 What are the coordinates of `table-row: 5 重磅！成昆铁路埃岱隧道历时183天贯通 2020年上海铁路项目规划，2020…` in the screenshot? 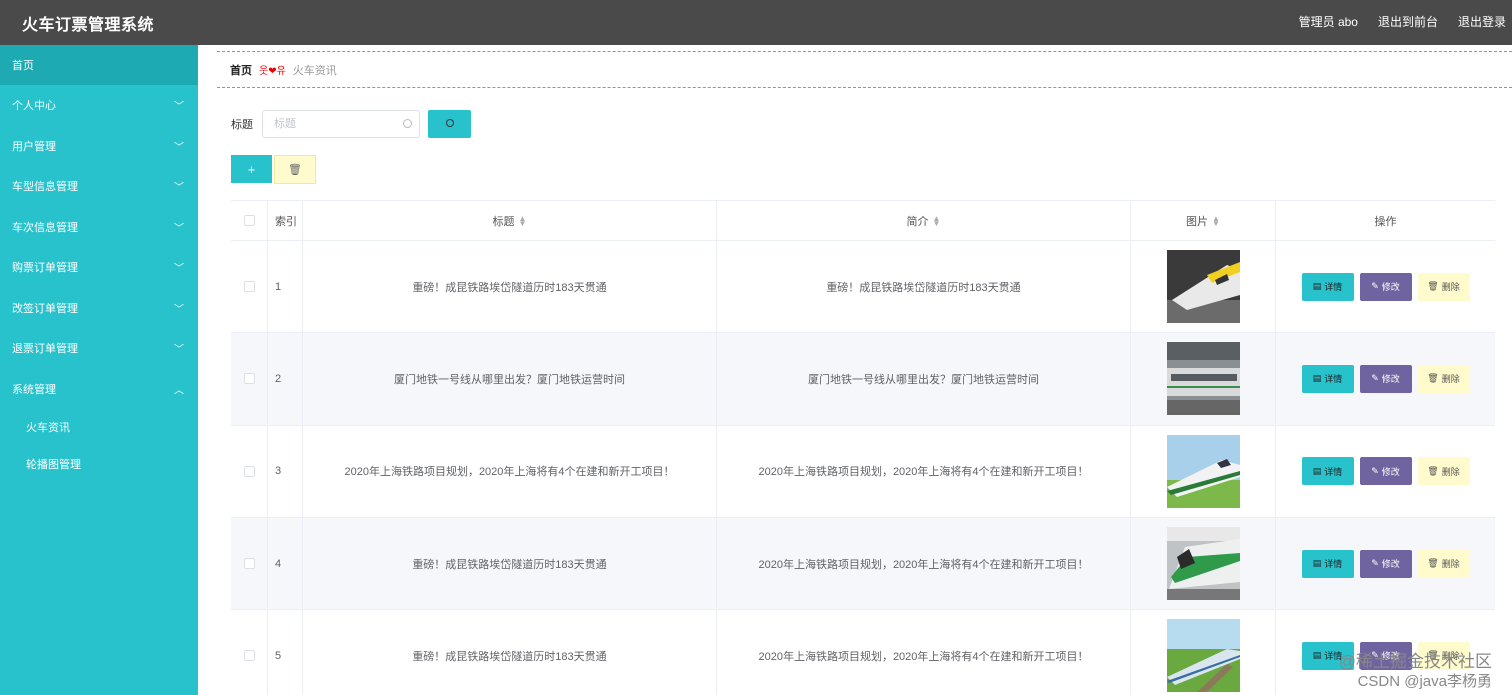 It's located at (863, 652).